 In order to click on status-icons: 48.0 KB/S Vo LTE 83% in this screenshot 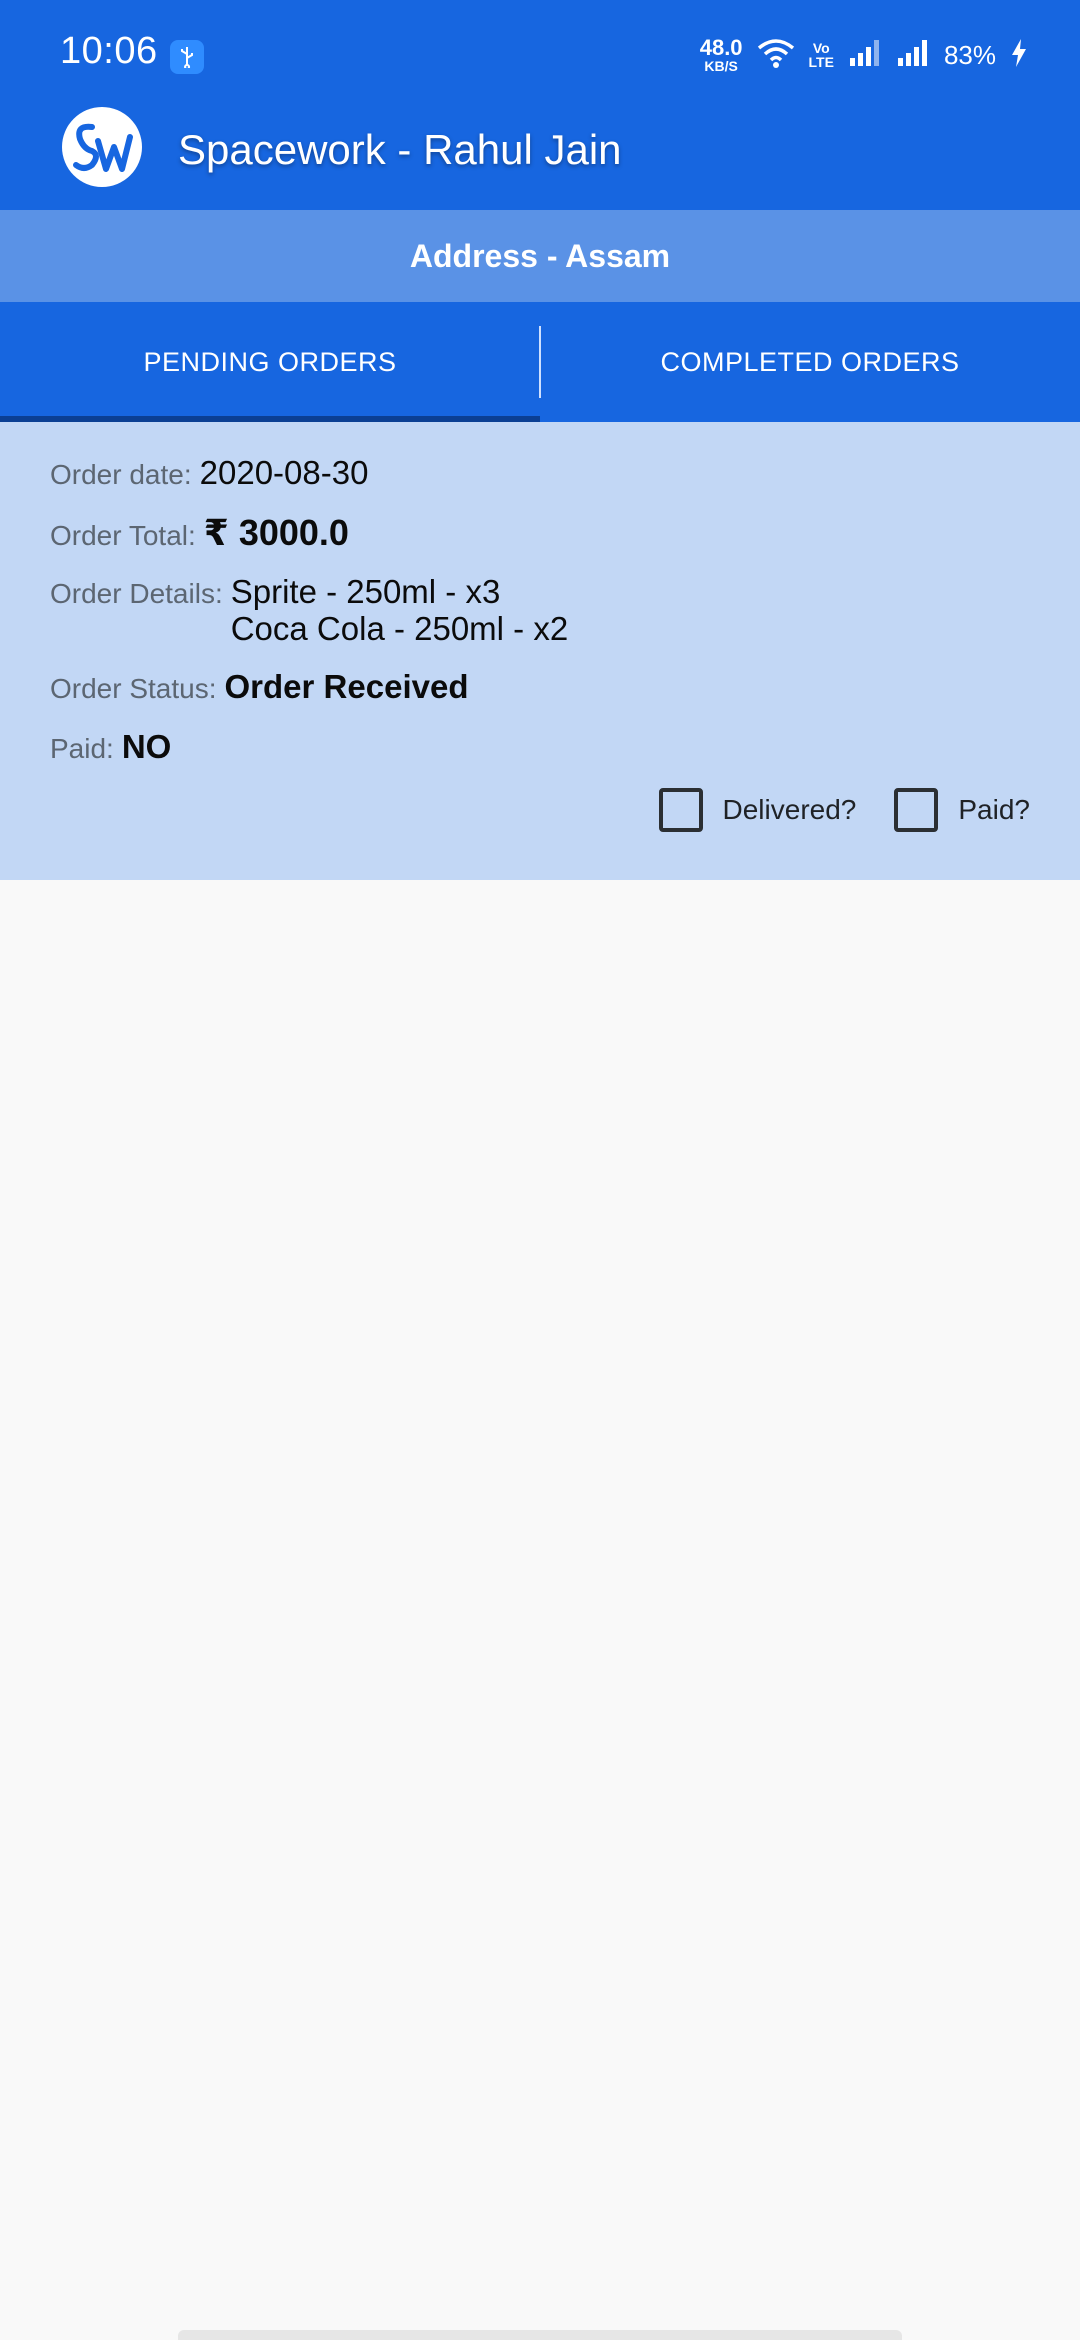, I will do `click(864, 55)`.